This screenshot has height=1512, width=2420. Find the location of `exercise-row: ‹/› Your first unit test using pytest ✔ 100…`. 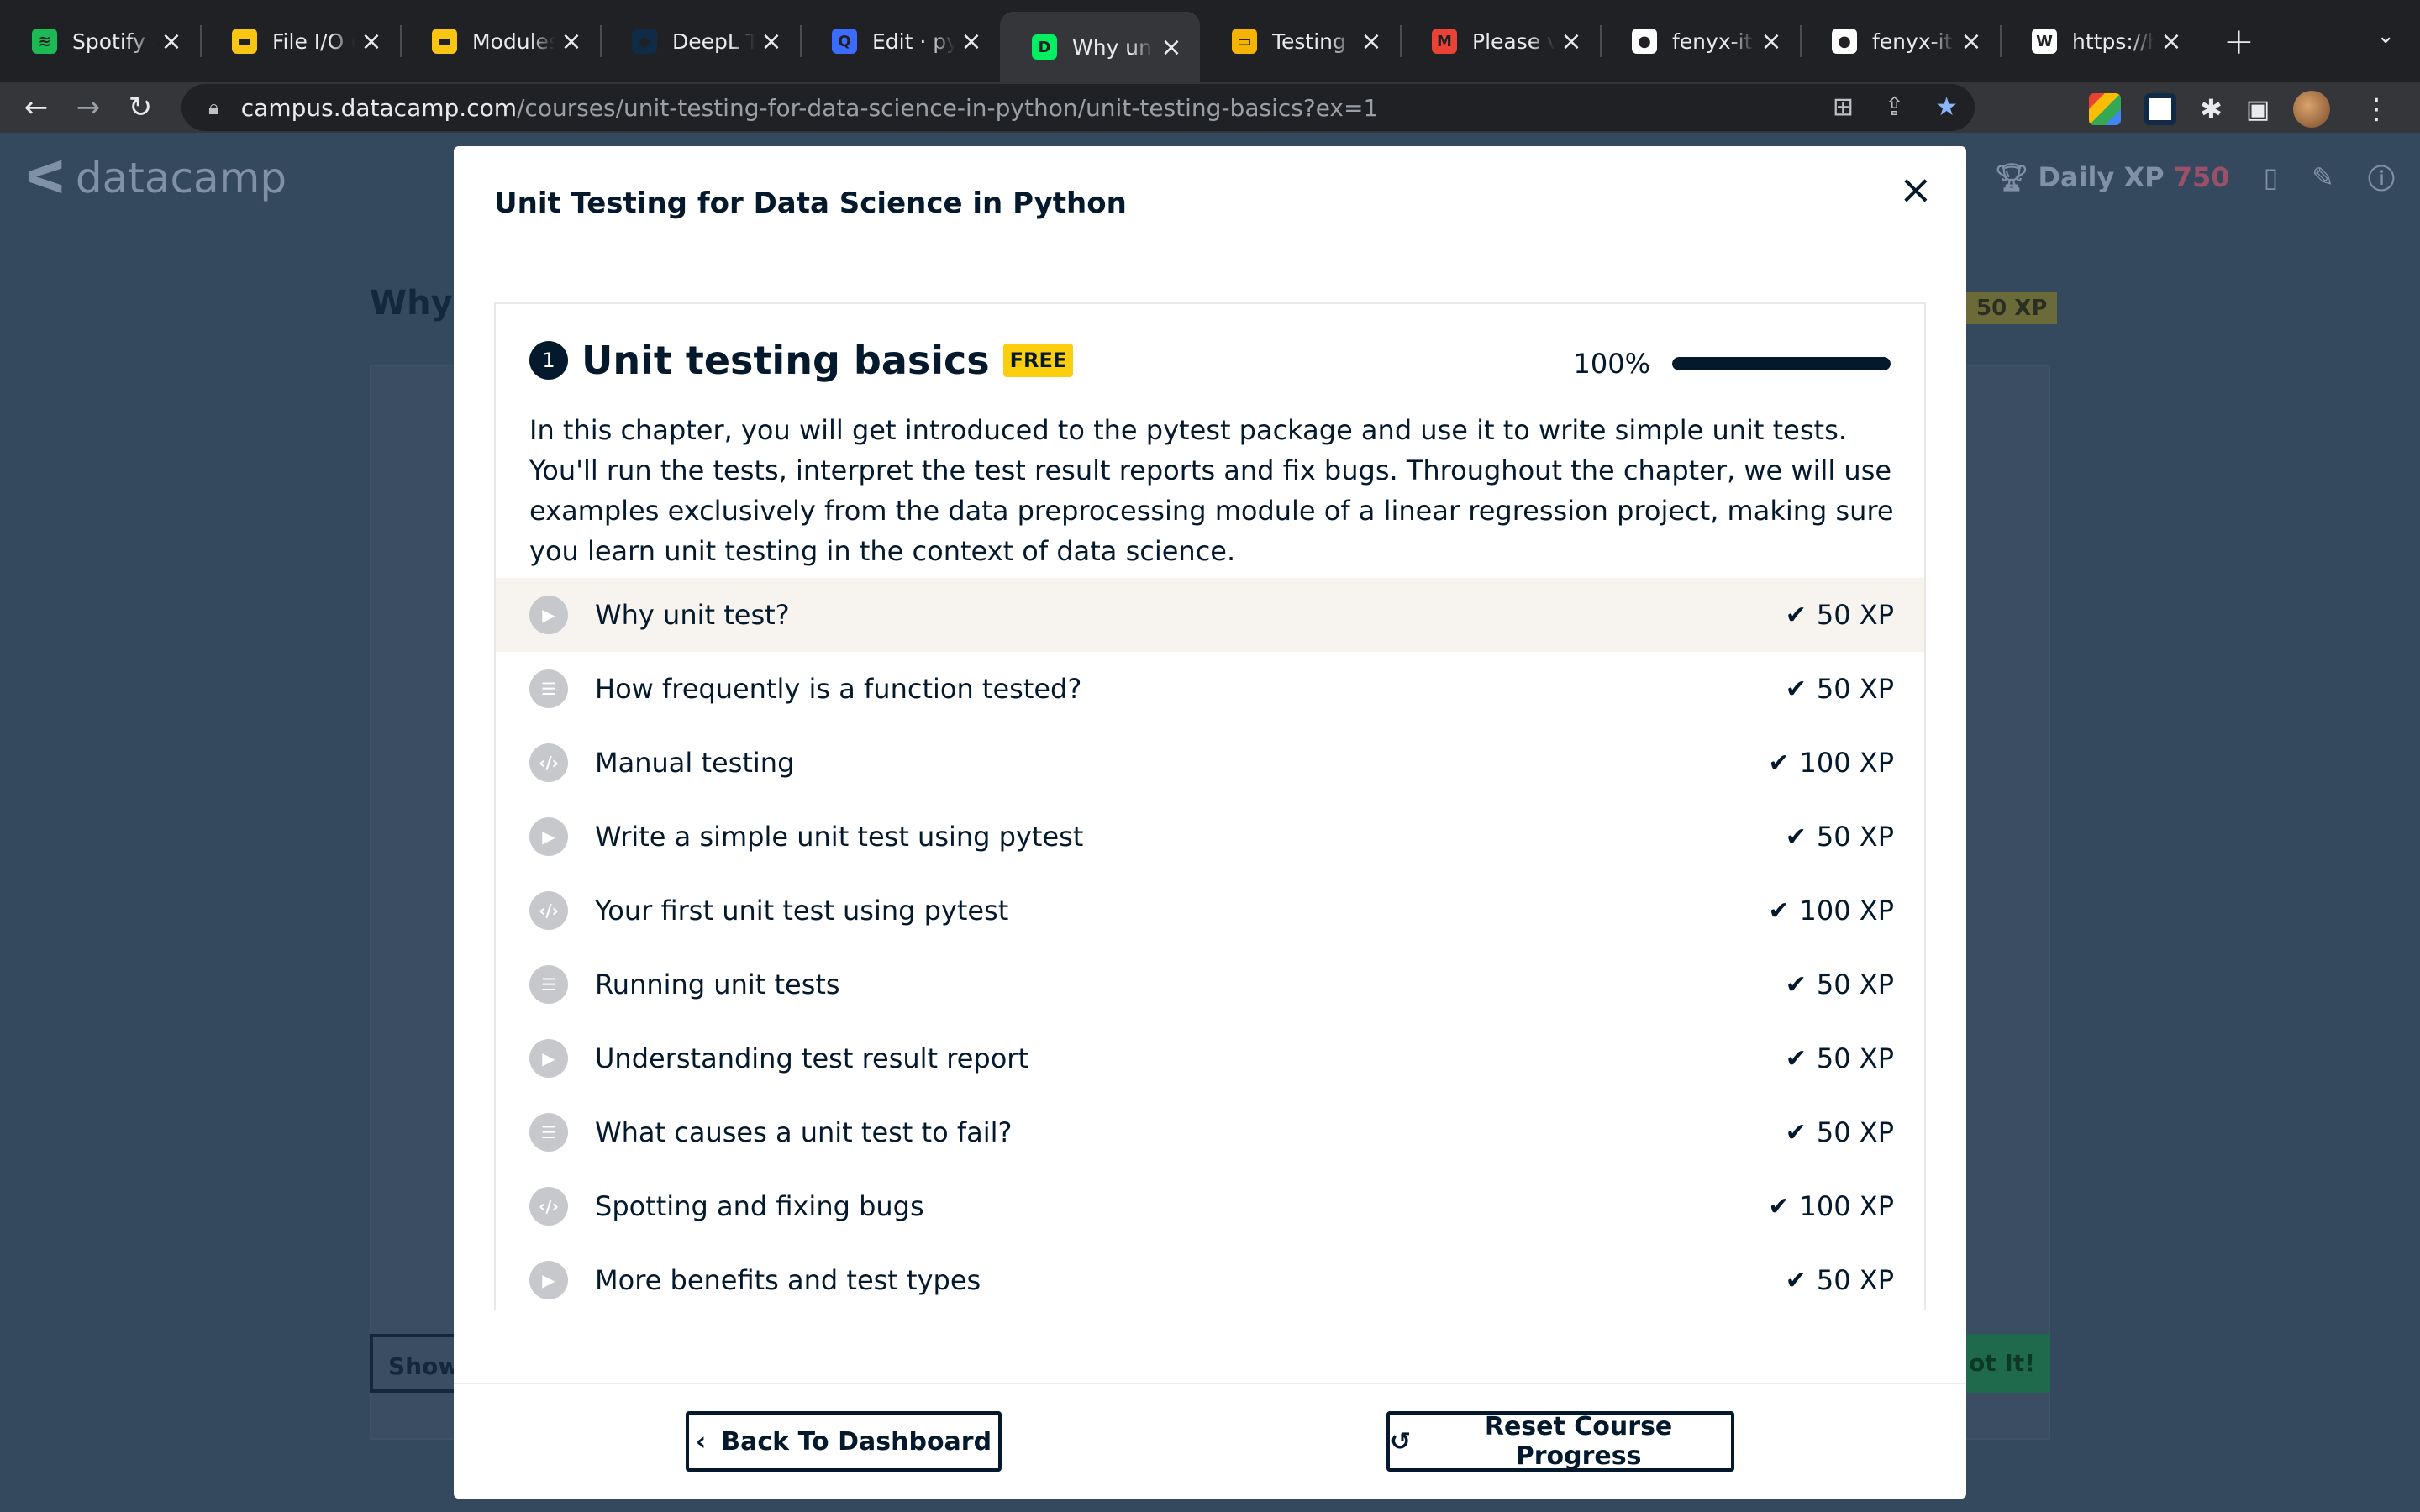

exercise-row: ‹/› Your first unit test using pytest ✔ 100… is located at coordinates (1210, 911).